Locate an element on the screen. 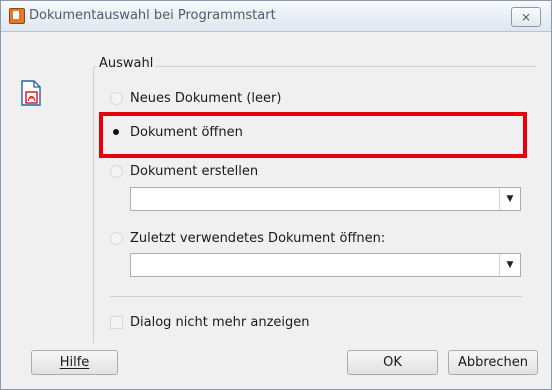  title-bar: Dokumentauswahl bei Programmstart ⨯ is located at coordinates (276, 16).